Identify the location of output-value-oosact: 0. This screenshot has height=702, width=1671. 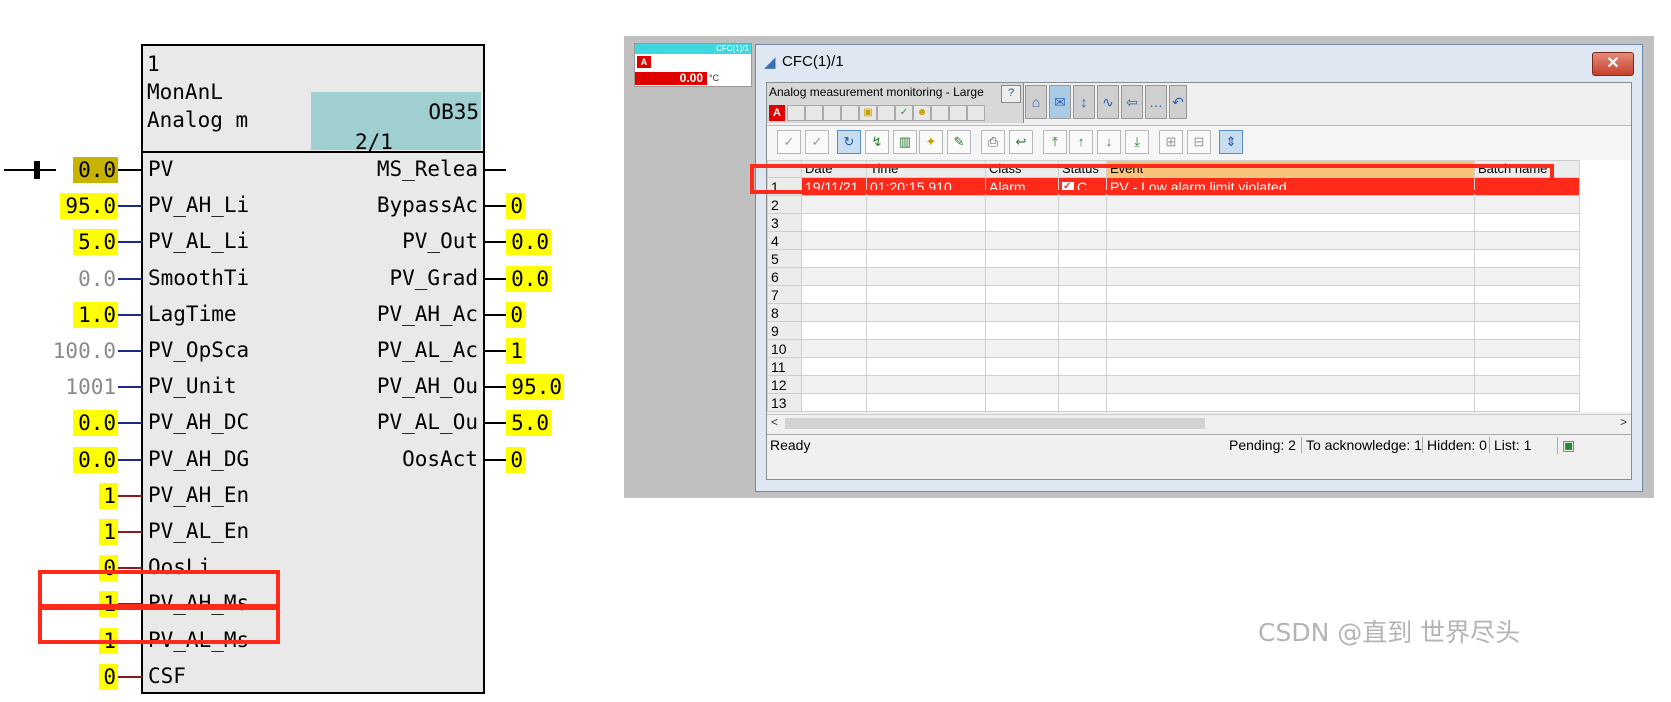
(515, 459).